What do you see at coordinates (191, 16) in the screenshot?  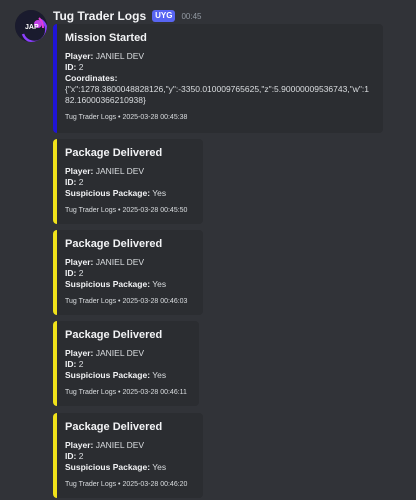 I see `message-timestamp: 00:45` at bounding box center [191, 16].